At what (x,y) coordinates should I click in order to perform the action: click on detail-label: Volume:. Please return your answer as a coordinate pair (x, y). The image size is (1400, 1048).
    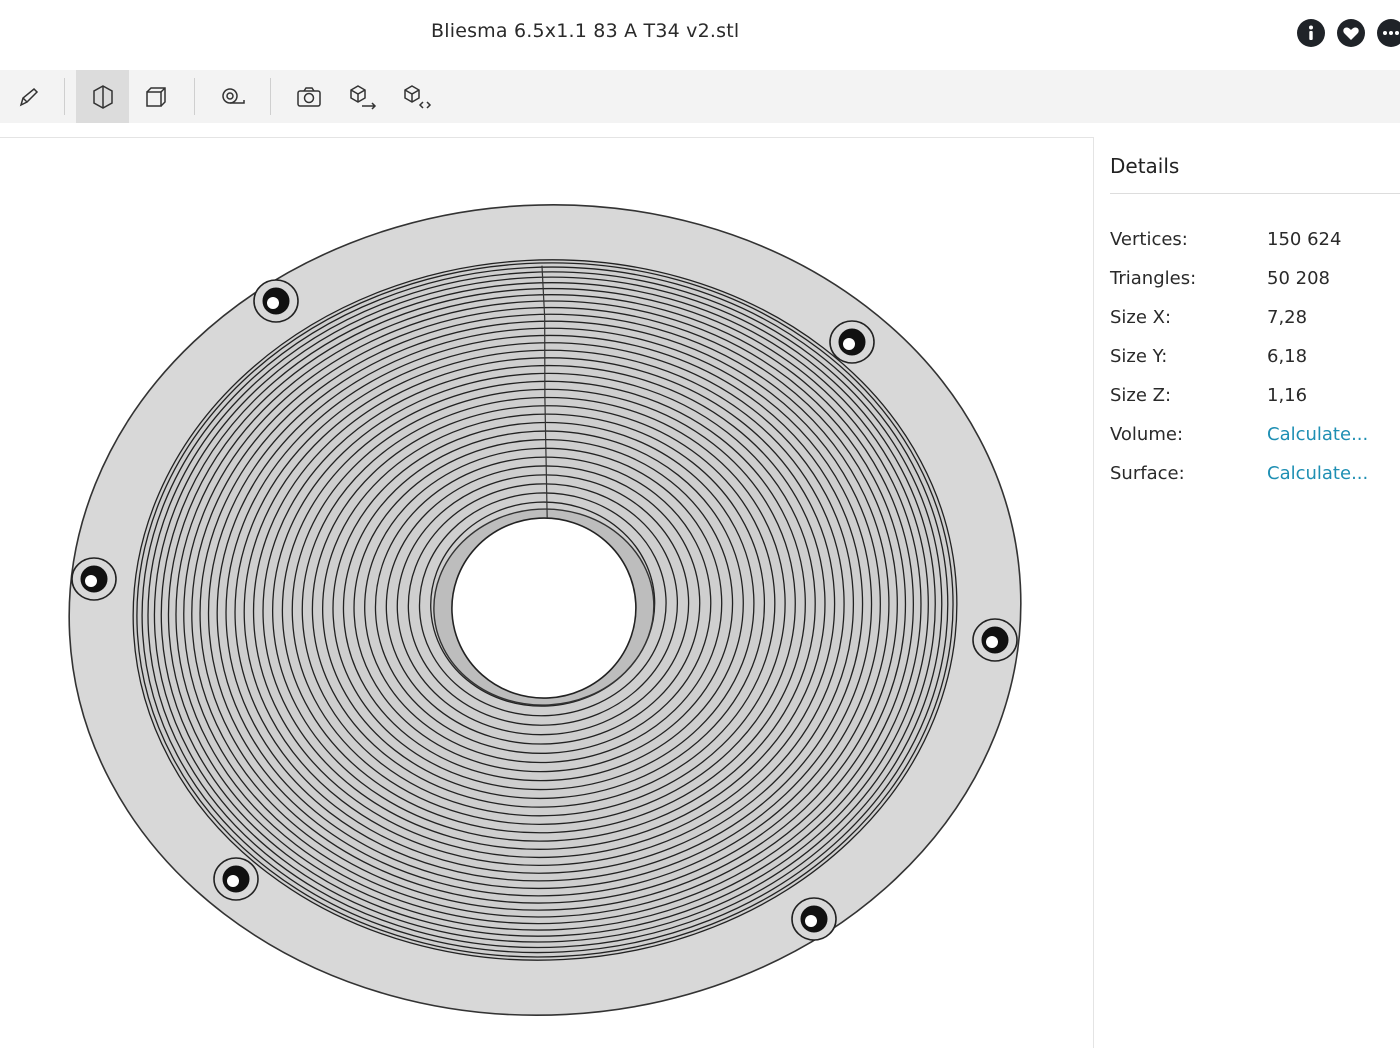
    Looking at the image, I should click on (1147, 434).